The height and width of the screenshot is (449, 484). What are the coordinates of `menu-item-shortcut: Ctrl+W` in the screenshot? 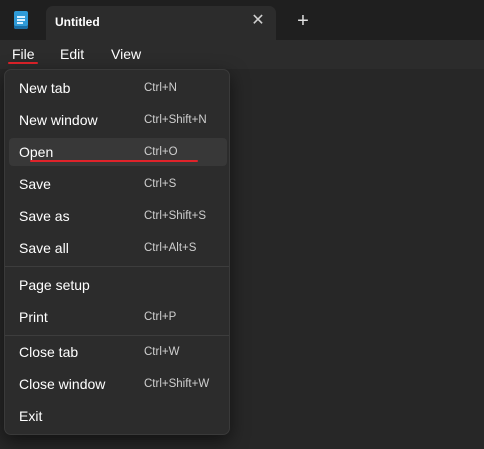 It's located at (162, 352).